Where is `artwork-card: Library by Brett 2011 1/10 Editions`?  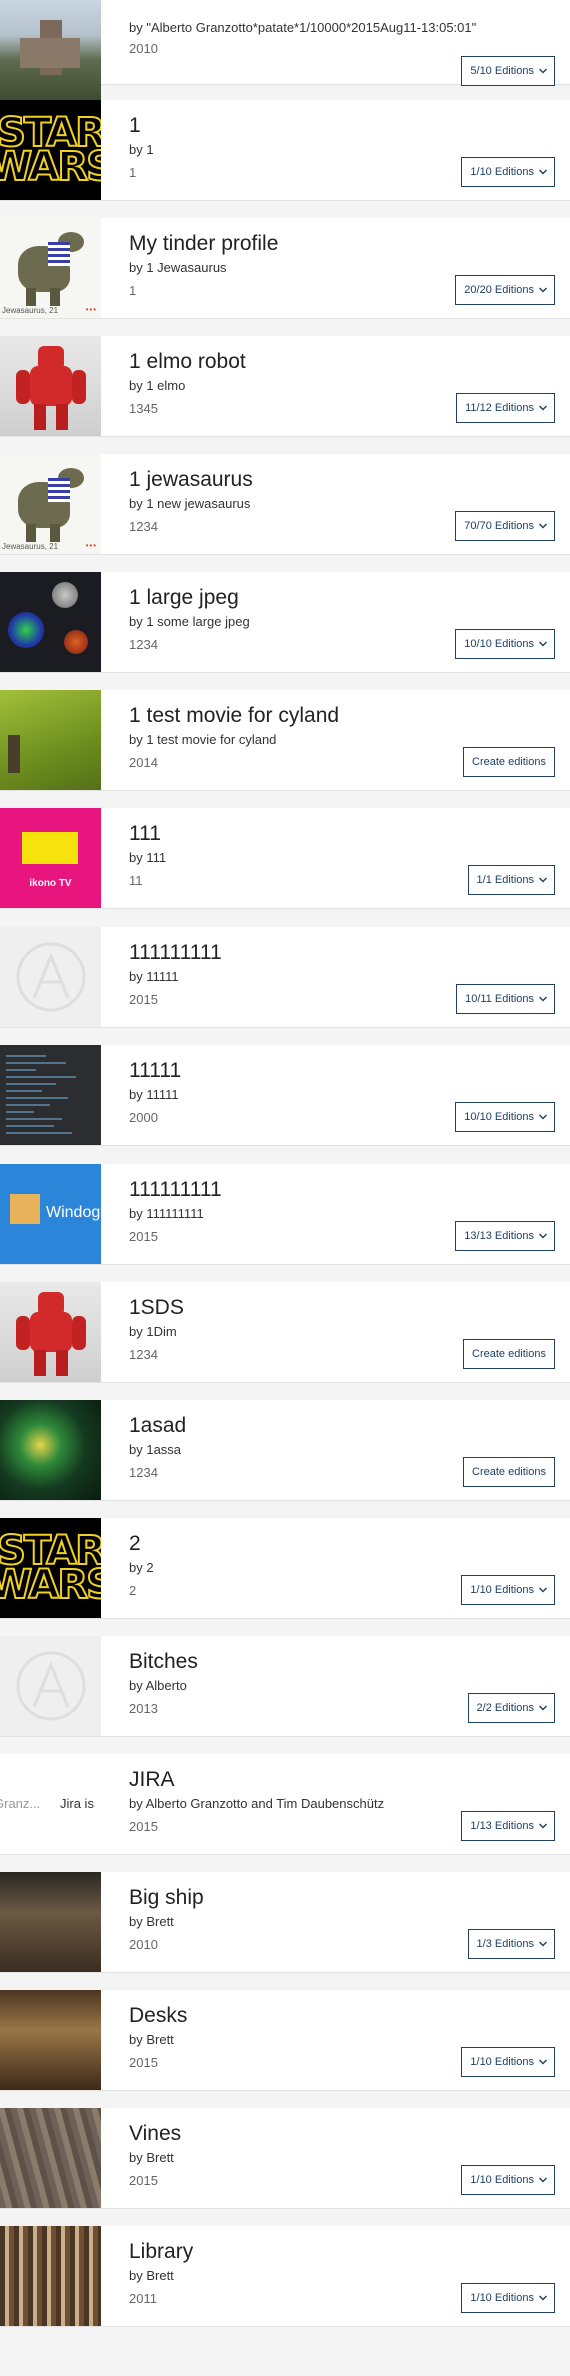
artwork-card: Library by Brett 2011 1/10 Editions is located at coordinates (285, 2276).